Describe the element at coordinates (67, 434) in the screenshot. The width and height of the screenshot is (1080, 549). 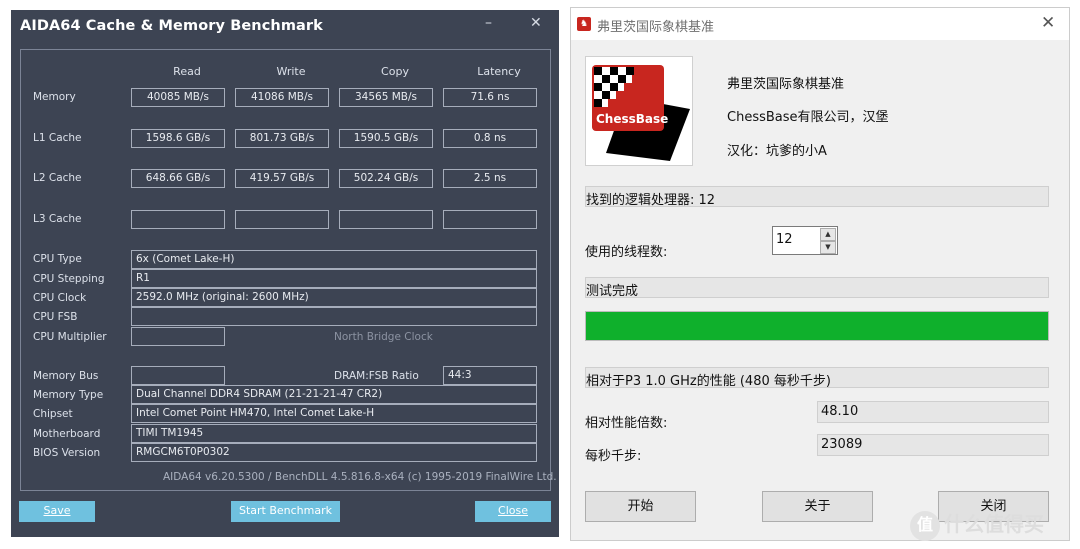
I see `motherboard-label: Motherboard` at that location.